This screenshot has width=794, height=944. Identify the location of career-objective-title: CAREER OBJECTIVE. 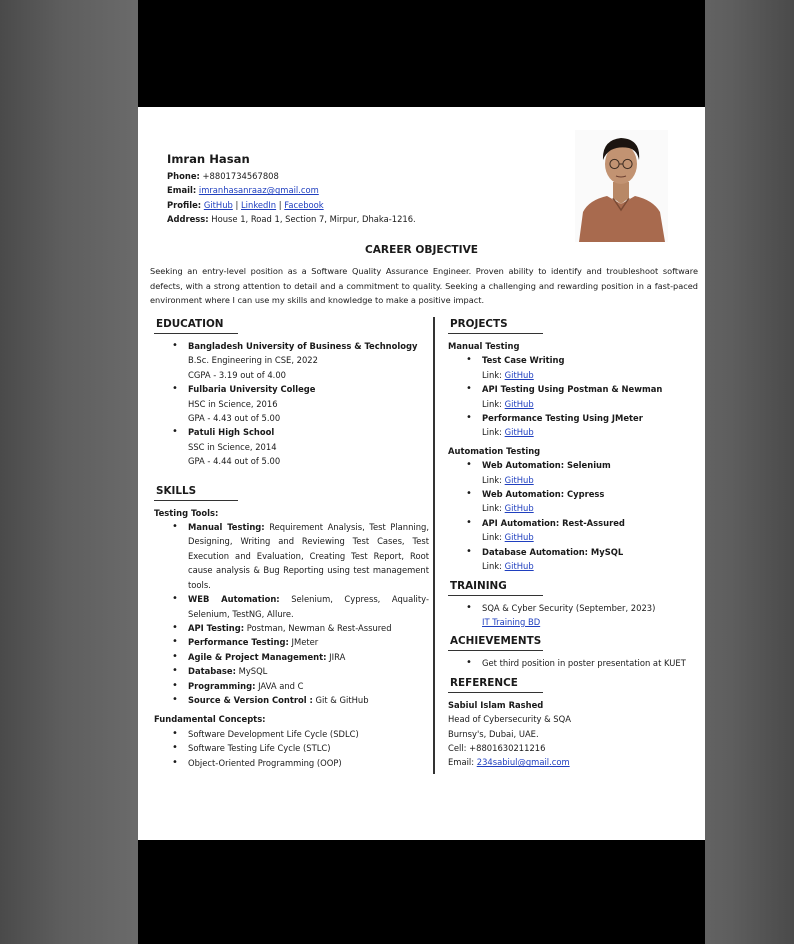
(421, 250).